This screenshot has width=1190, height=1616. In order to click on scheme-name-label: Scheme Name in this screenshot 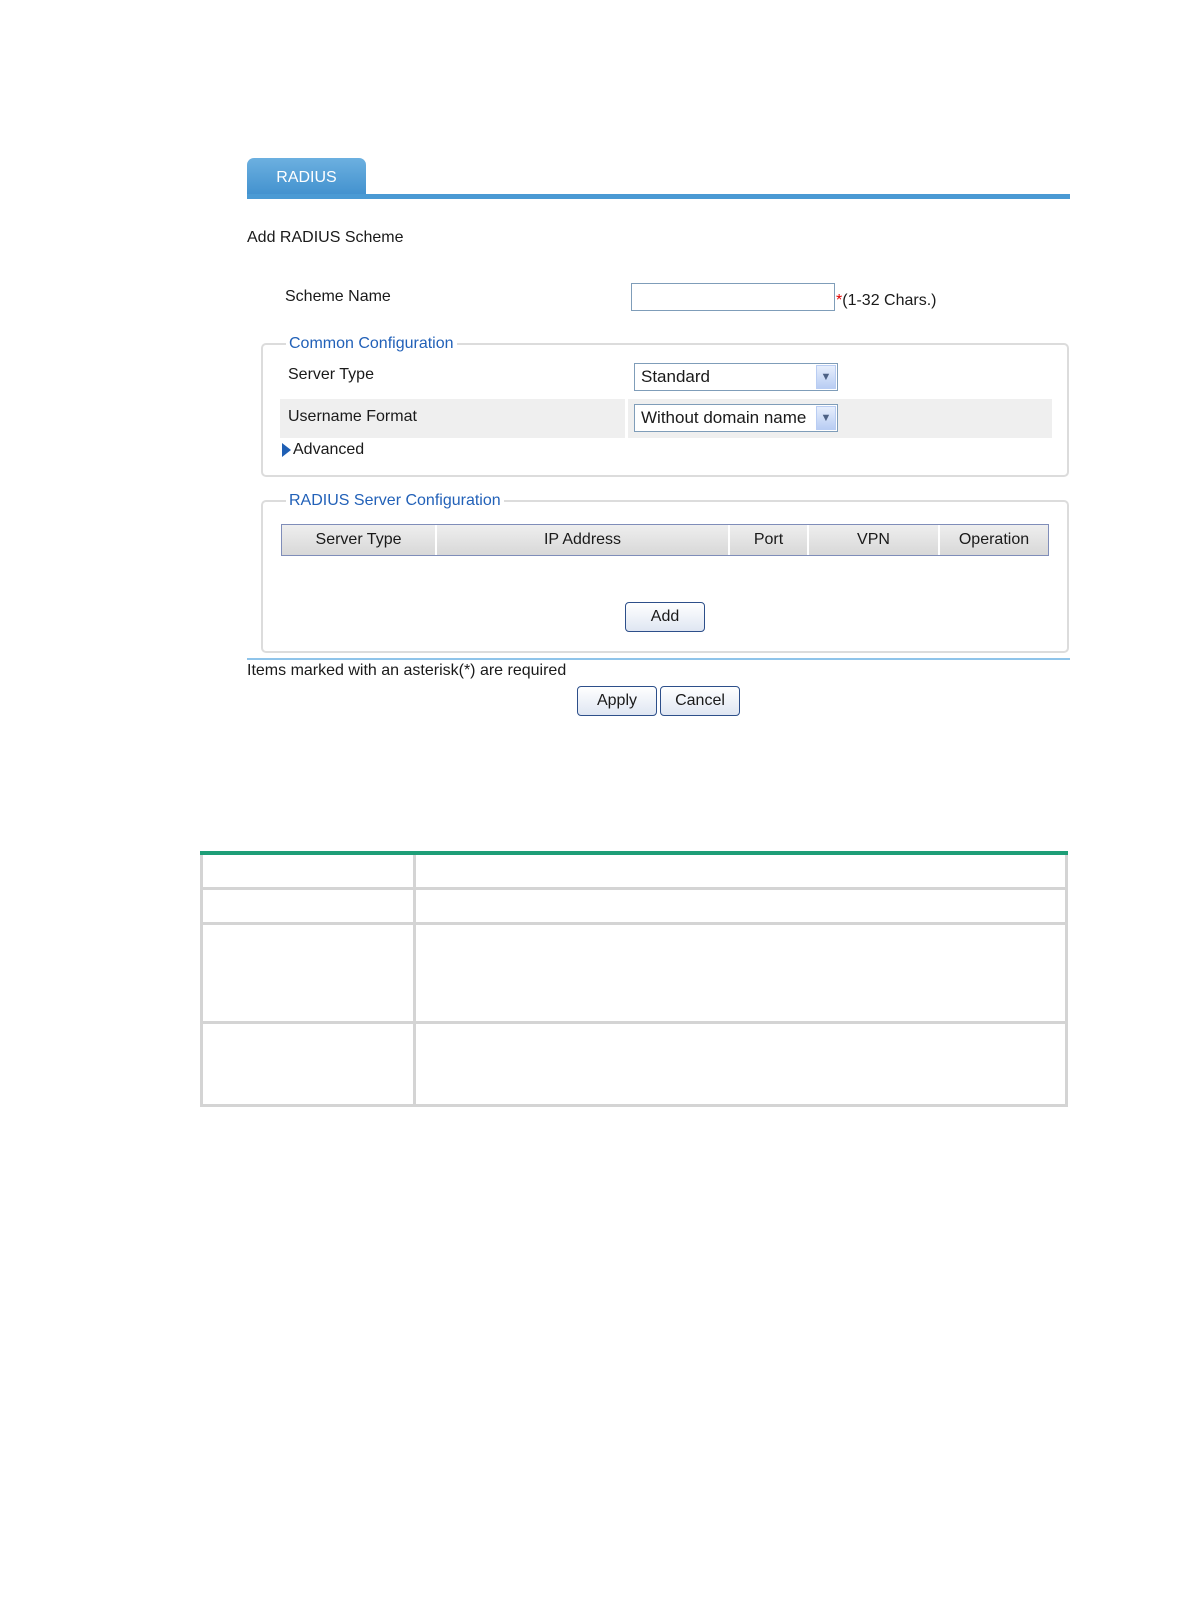, I will do `click(338, 296)`.